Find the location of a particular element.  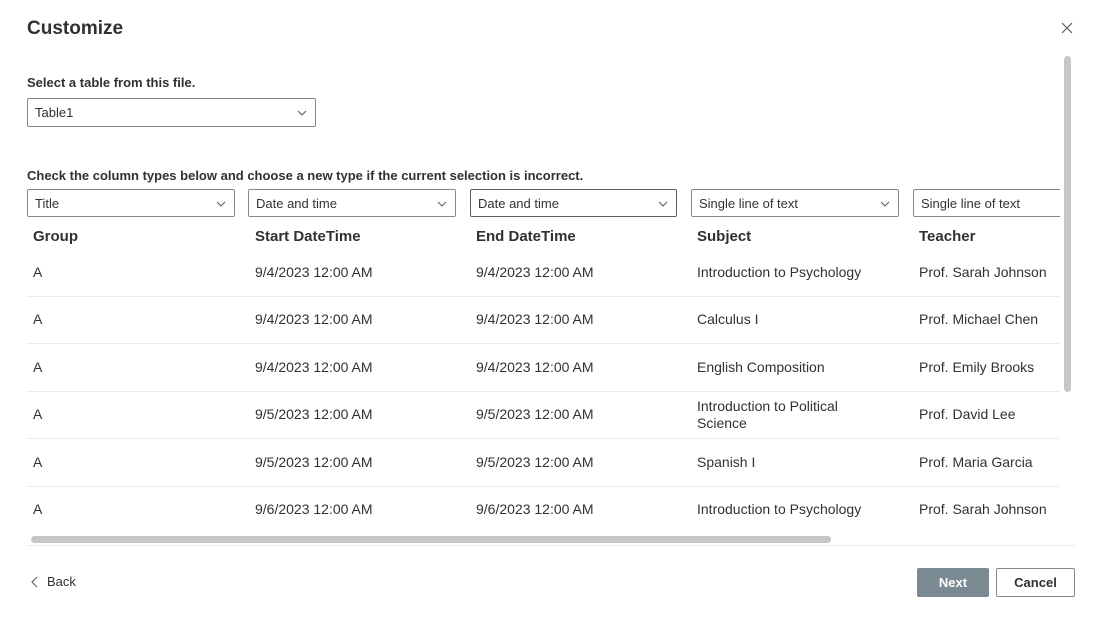

table-cell-subject: English Composition is located at coordinates (761, 366).